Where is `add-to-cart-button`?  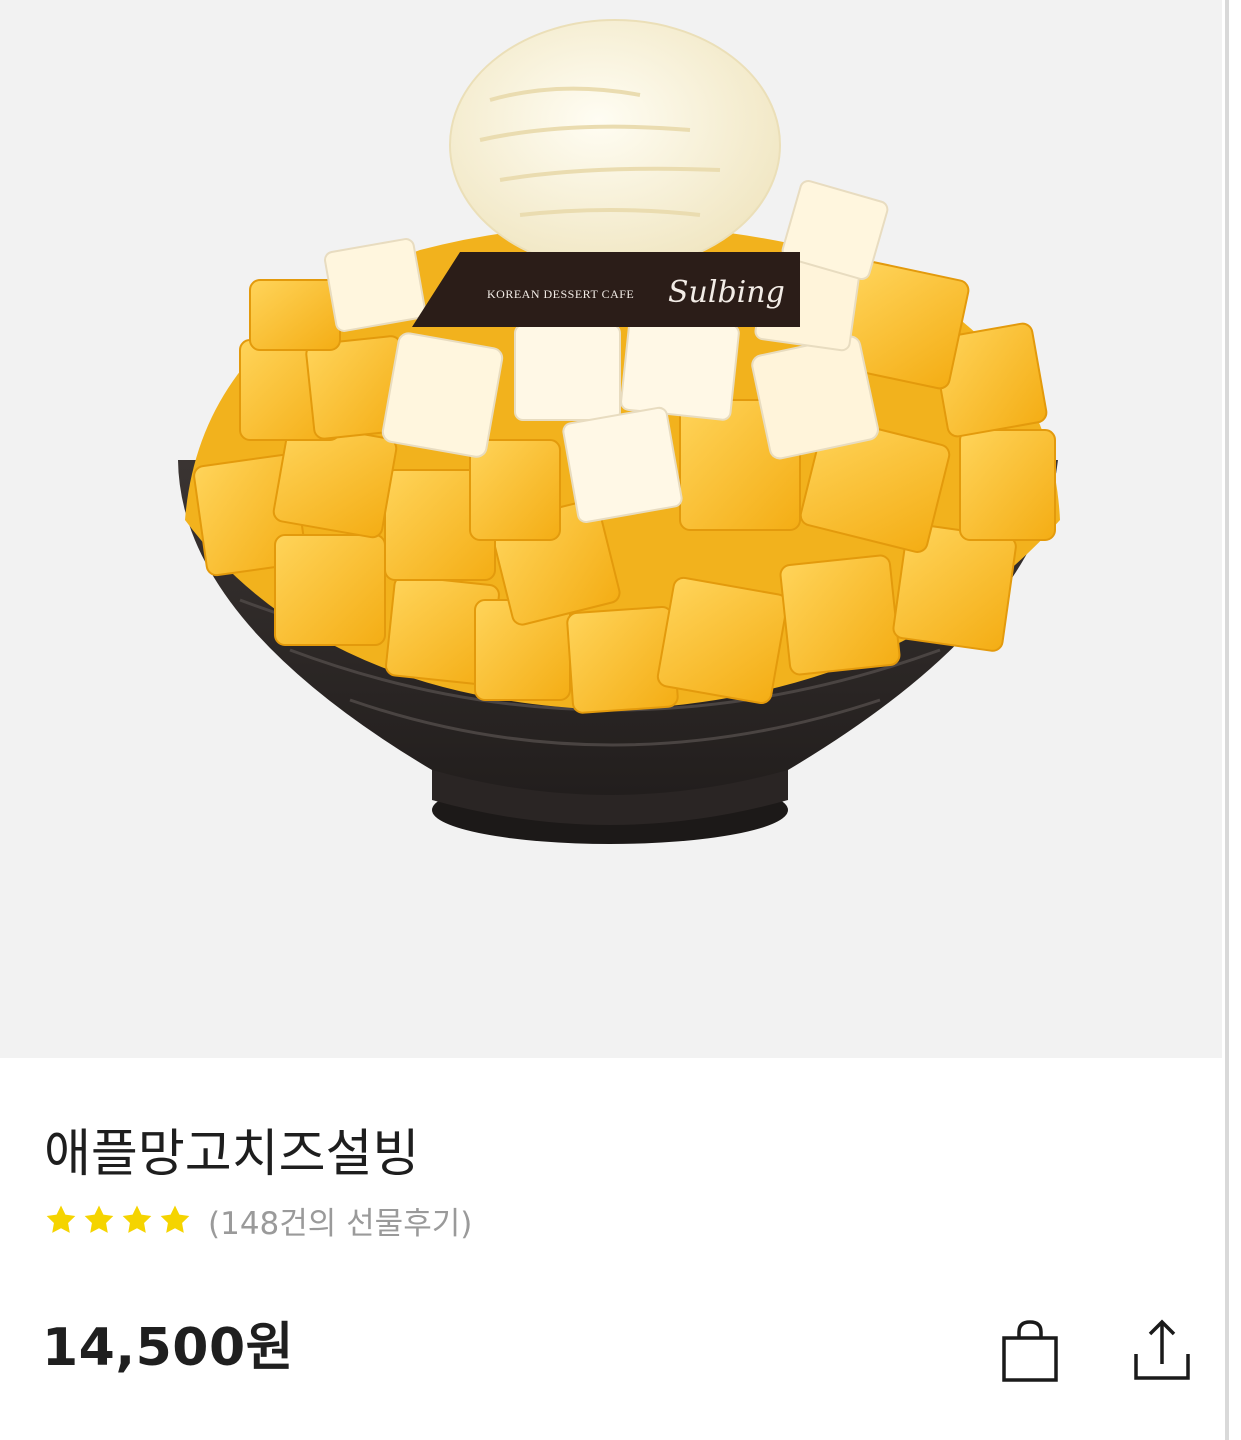 add-to-cart-button is located at coordinates (1030, 1350).